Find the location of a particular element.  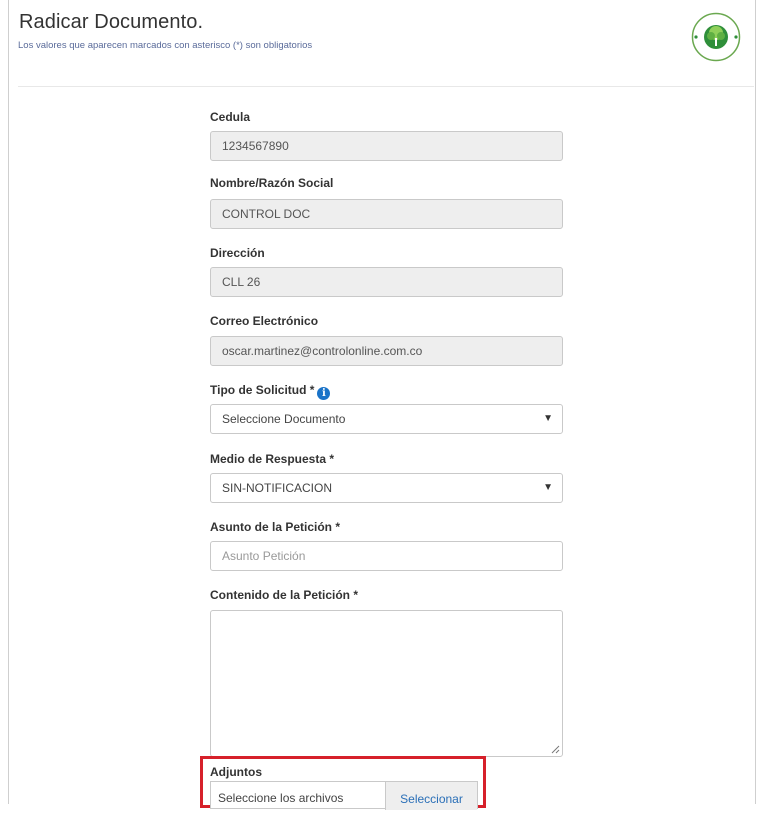

seleccionar-button: Seleccionar is located at coordinates (431, 796).